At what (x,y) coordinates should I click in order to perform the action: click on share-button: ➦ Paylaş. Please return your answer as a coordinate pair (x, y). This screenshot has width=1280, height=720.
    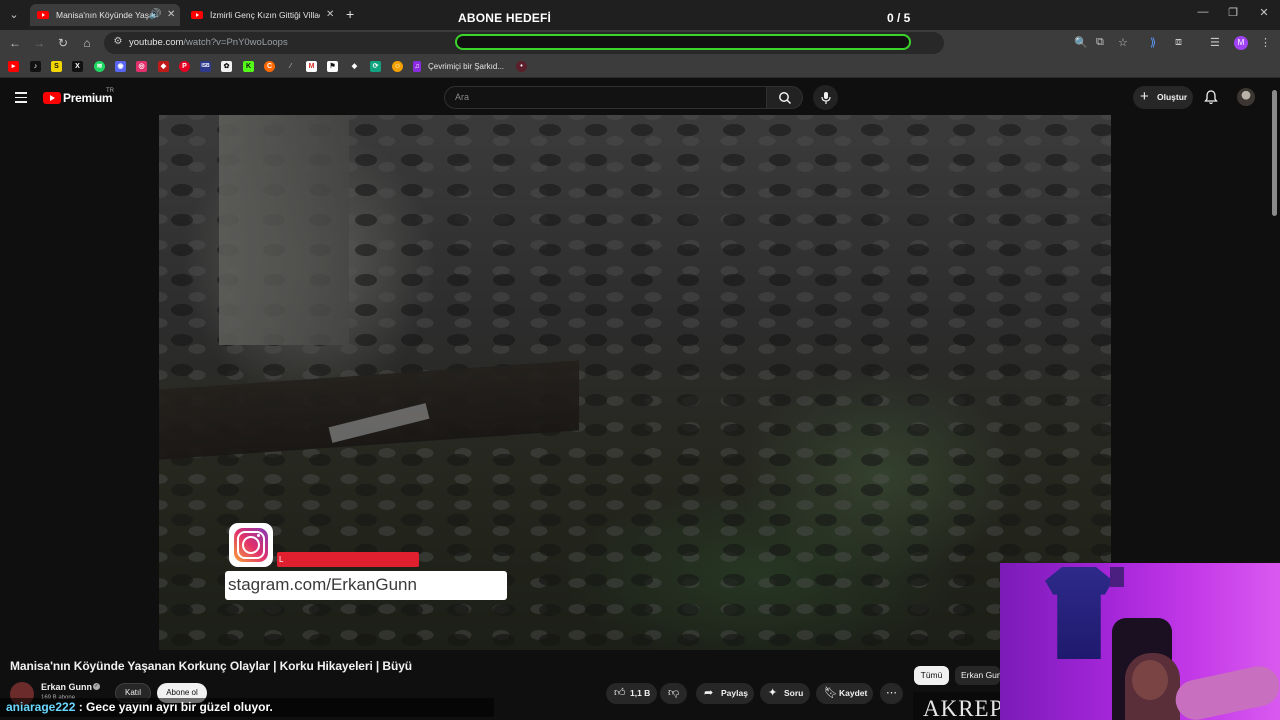
    Looking at the image, I should click on (725, 693).